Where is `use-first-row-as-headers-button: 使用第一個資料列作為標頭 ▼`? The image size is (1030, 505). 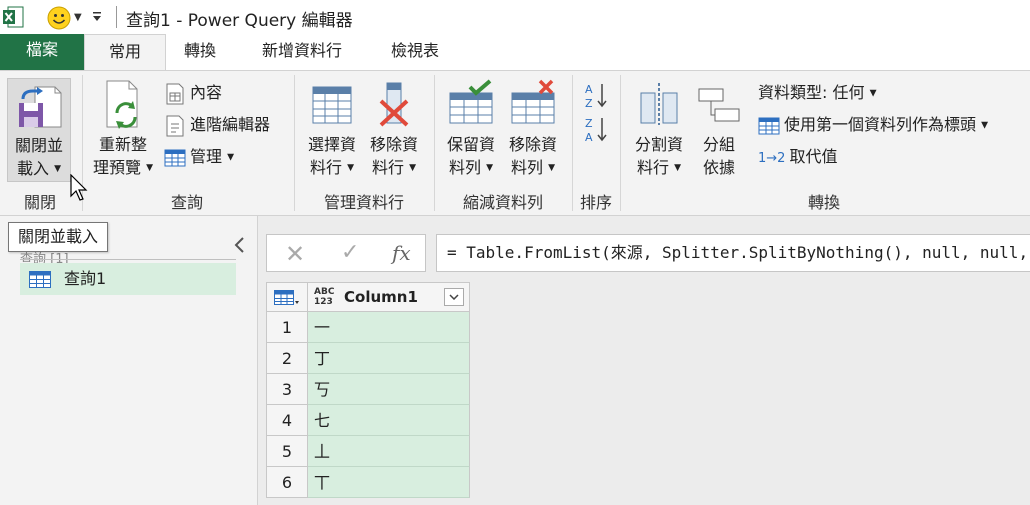
use-first-row-as-headers-button: 使用第一個資料列作為標頭 ▼ is located at coordinates (873, 125).